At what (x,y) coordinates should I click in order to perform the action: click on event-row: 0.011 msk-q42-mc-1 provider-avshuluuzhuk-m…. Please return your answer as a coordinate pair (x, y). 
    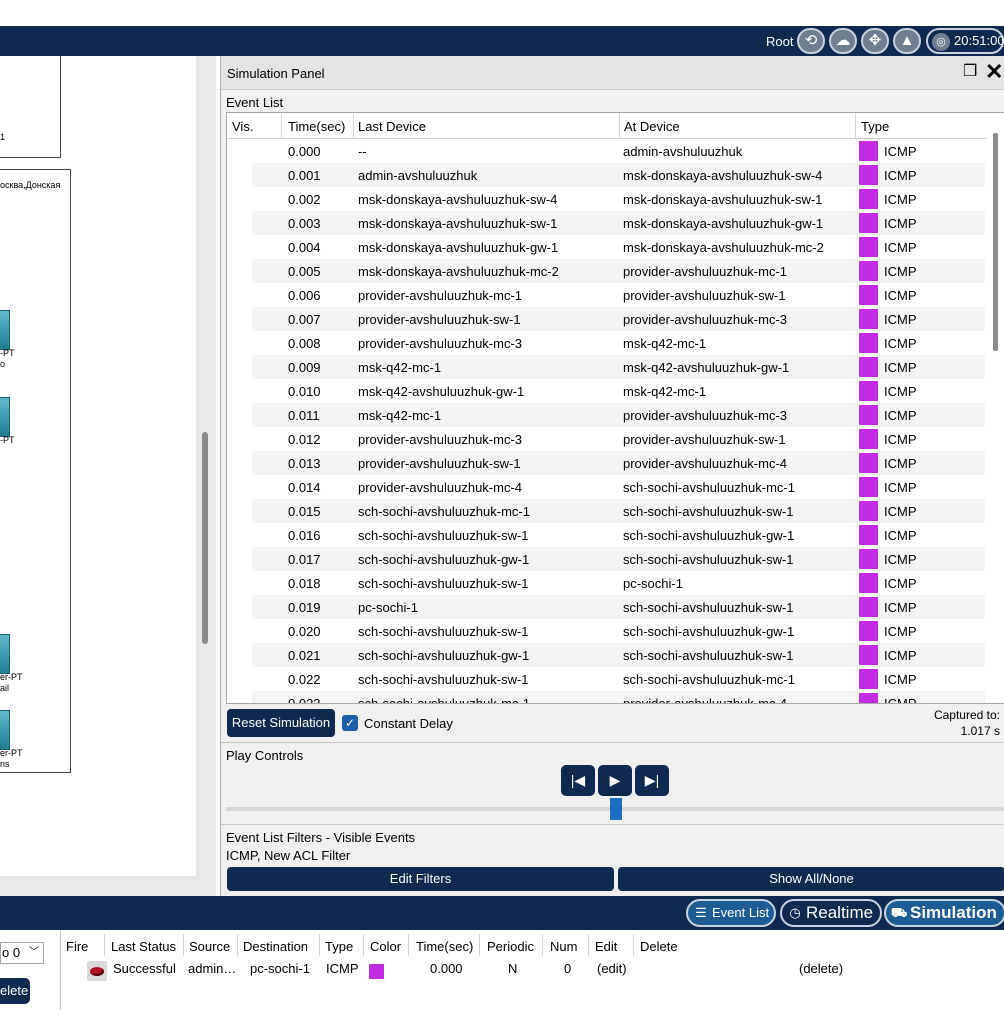
    Looking at the image, I should click on (618, 415).